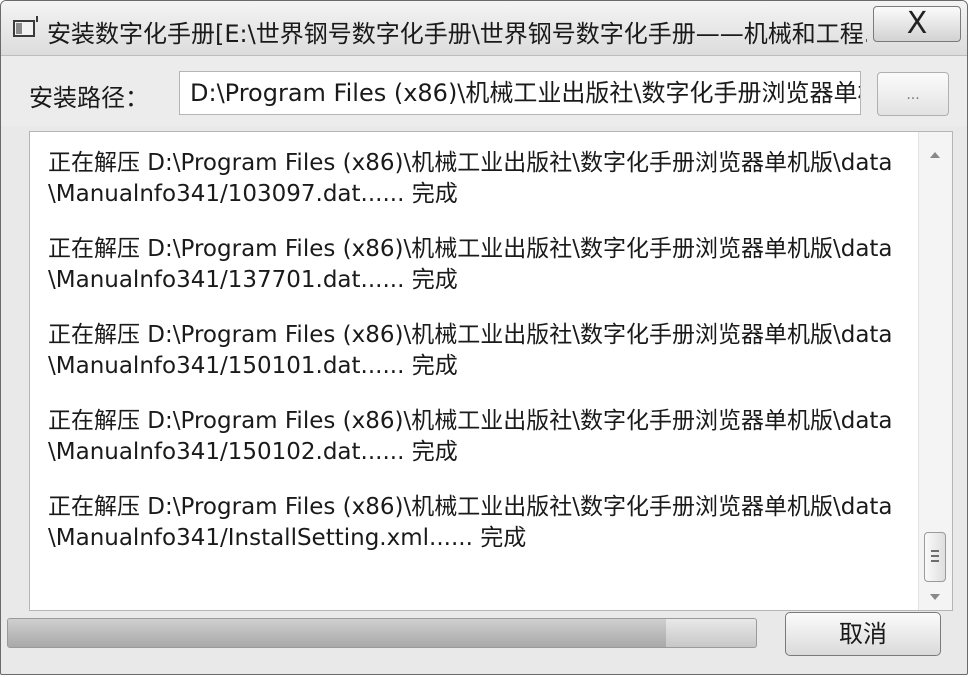 This screenshot has height=677, width=970. What do you see at coordinates (253, 280) in the screenshot?
I see `log-line-file: \Manualnfo341/137701.dat...... 完成` at bounding box center [253, 280].